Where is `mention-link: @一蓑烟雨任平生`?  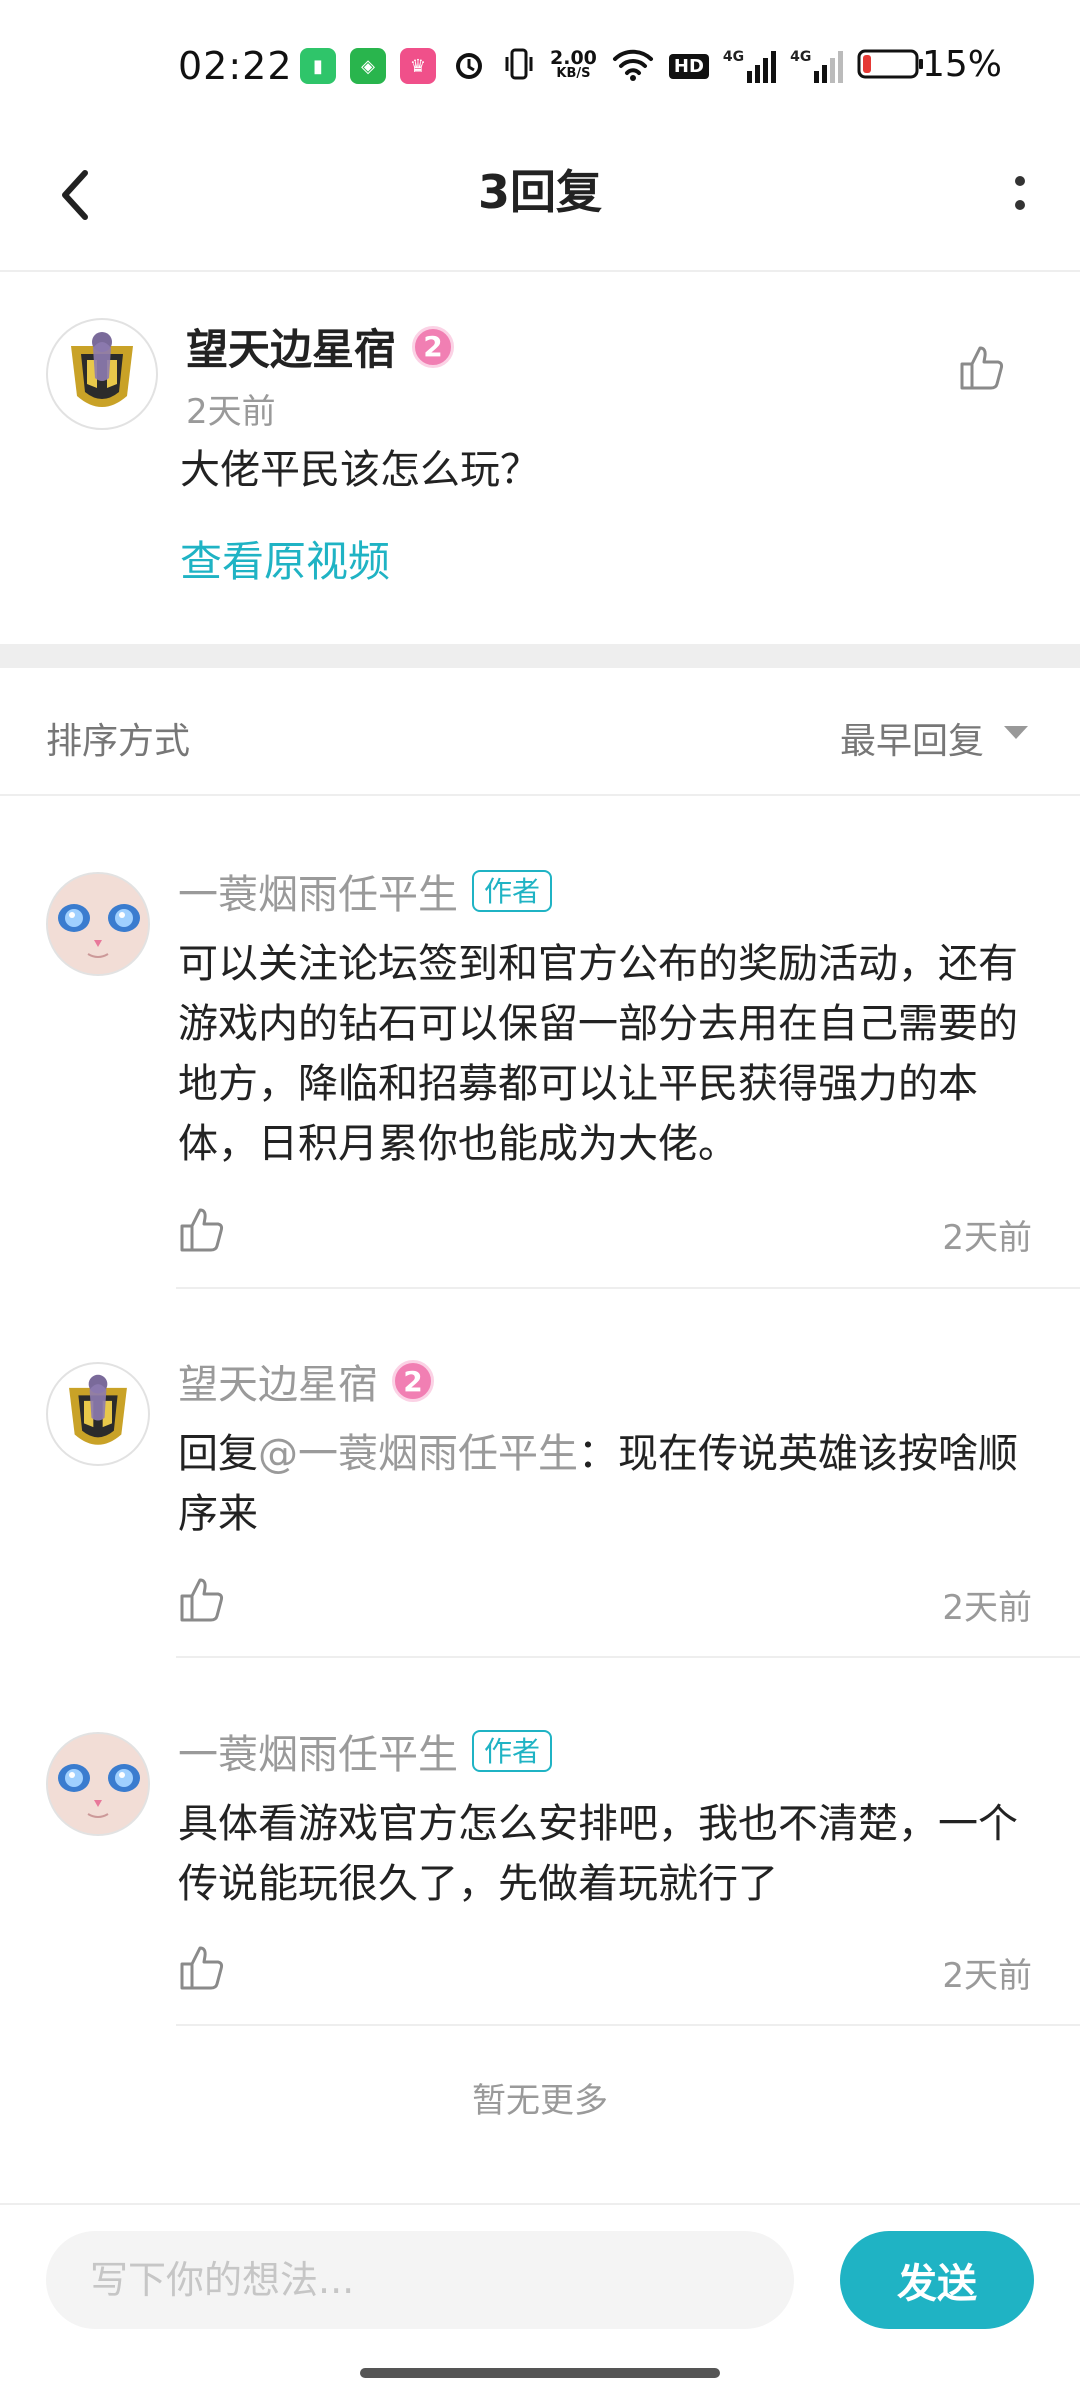
mention-link: @一蓑烟雨任平生 is located at coordinates (418, 1454).